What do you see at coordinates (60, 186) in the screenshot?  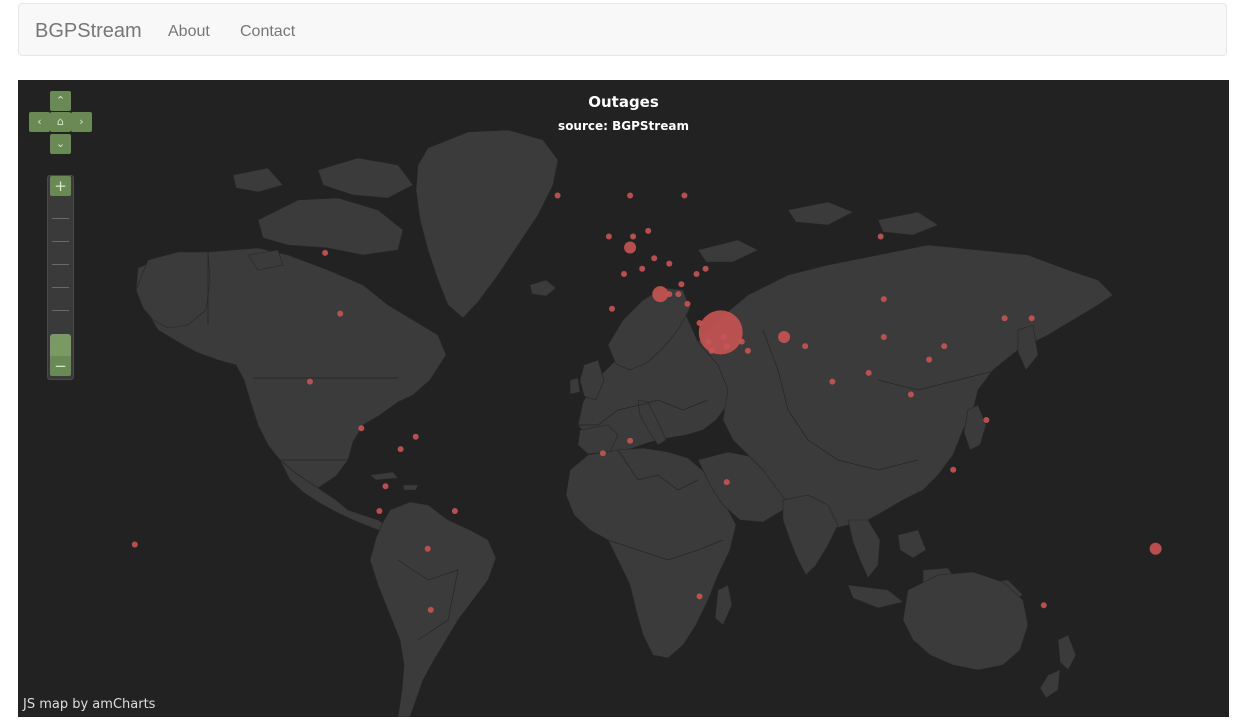 I see `zoom-in-button: +` at bounding box center [60, 186].